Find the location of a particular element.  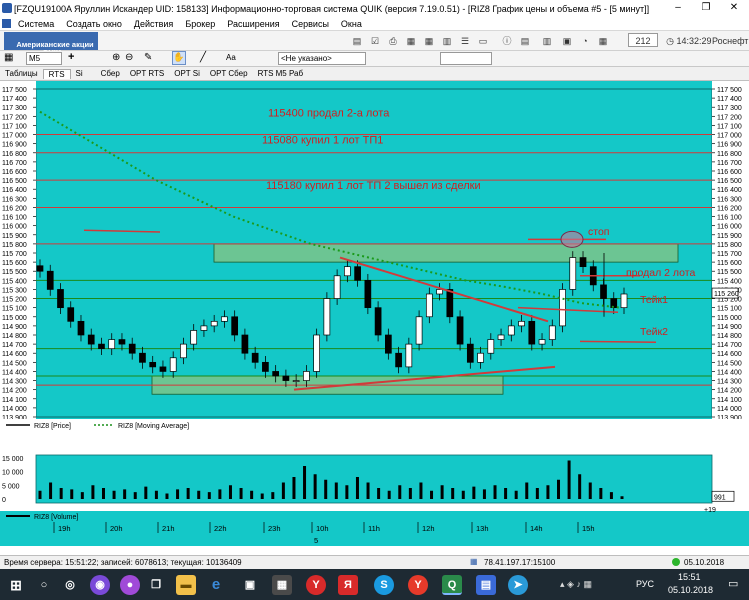

toolbar-bars-icon: ▦ is located at coordinates (603, 41).